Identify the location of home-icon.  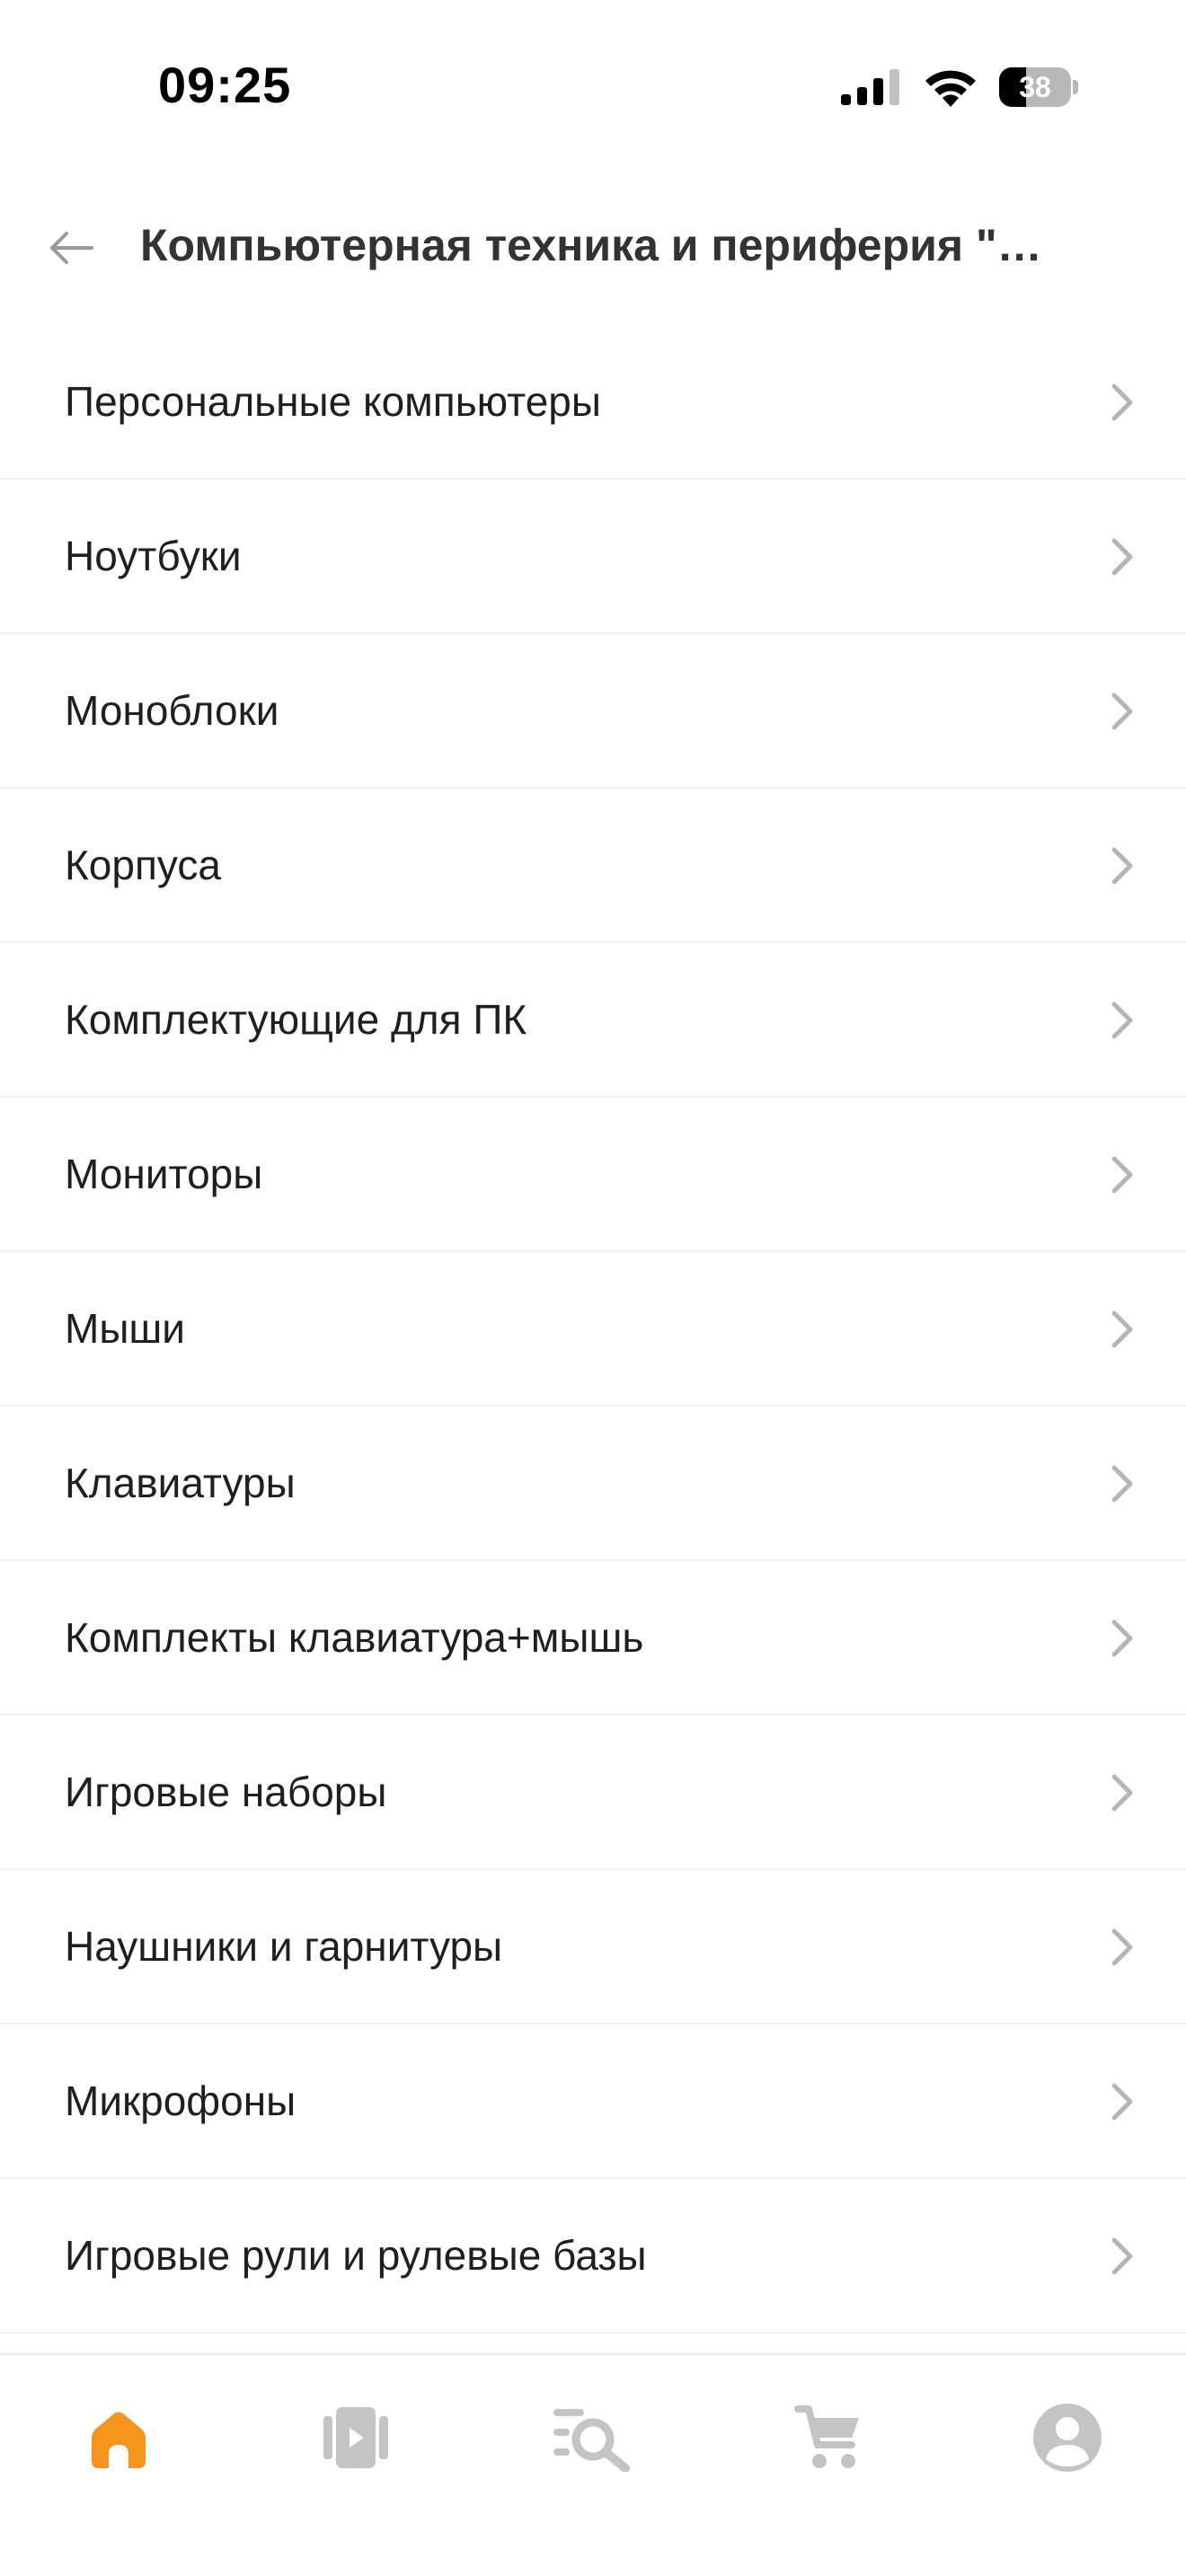
(119, 2440).